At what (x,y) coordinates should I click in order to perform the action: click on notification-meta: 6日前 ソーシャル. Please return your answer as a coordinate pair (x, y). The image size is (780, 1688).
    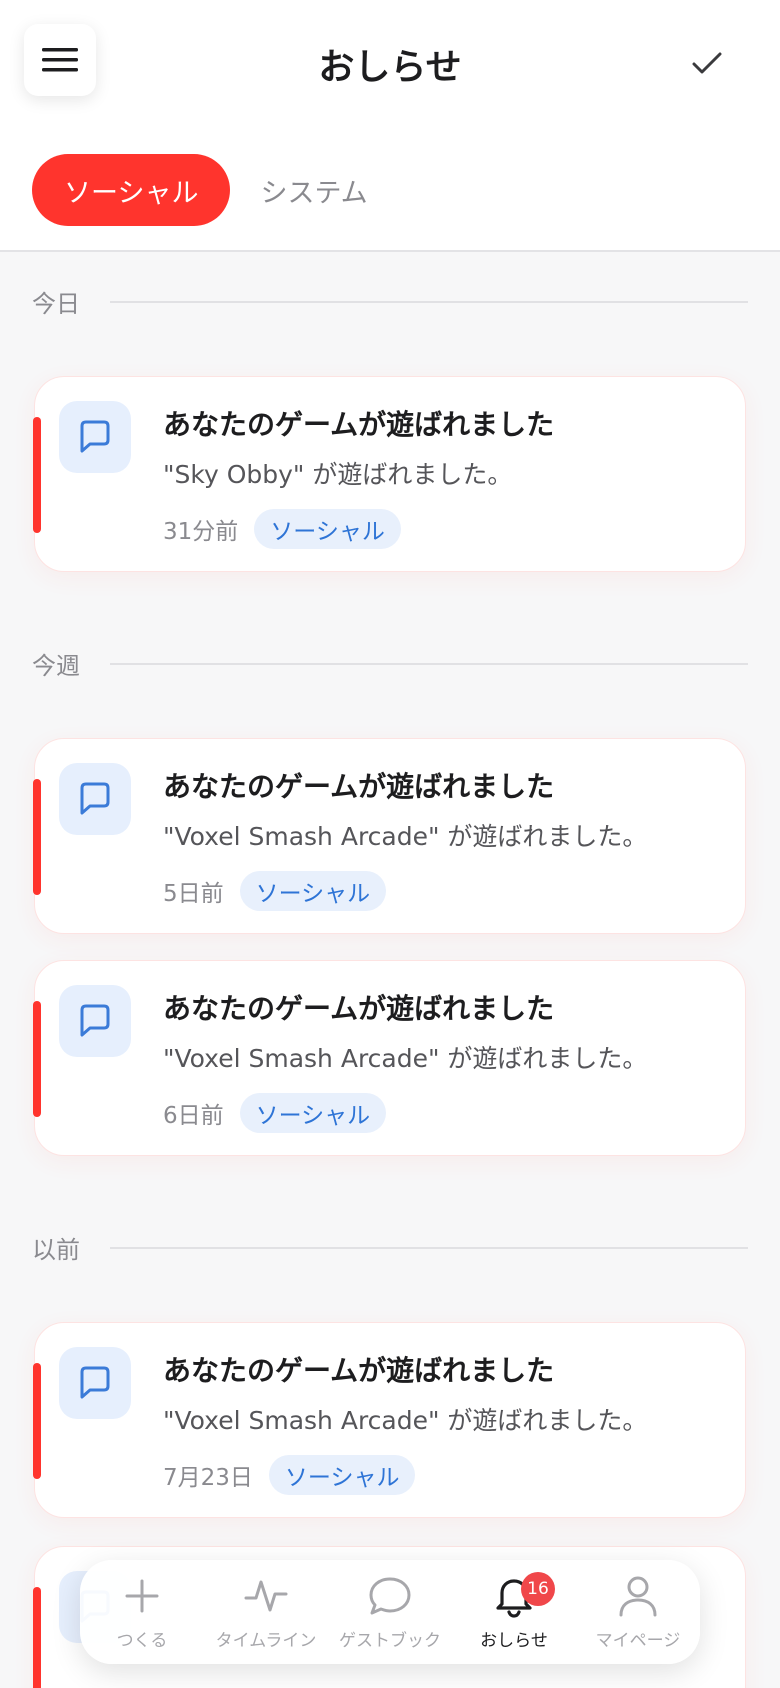
    Looking at the image, I should click on (275, 1113).